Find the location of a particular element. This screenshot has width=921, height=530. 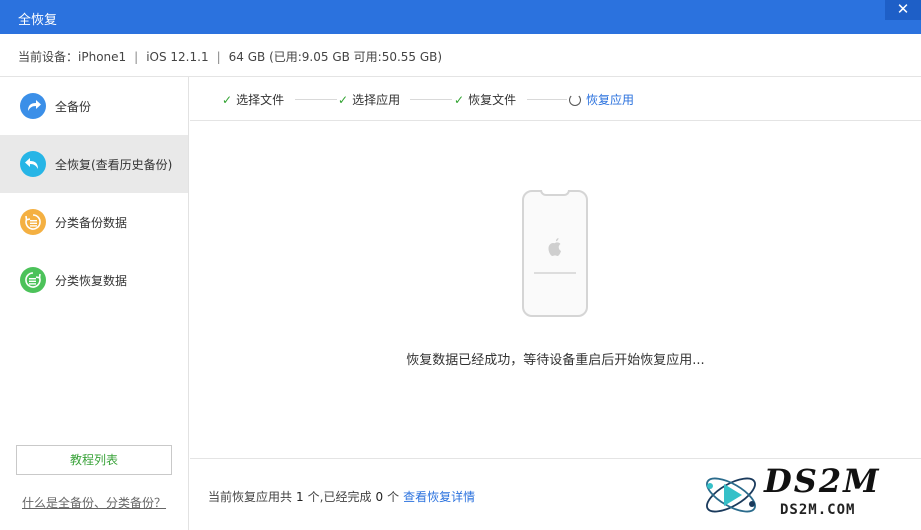

phone-notch is located at coordinates (555, 193).